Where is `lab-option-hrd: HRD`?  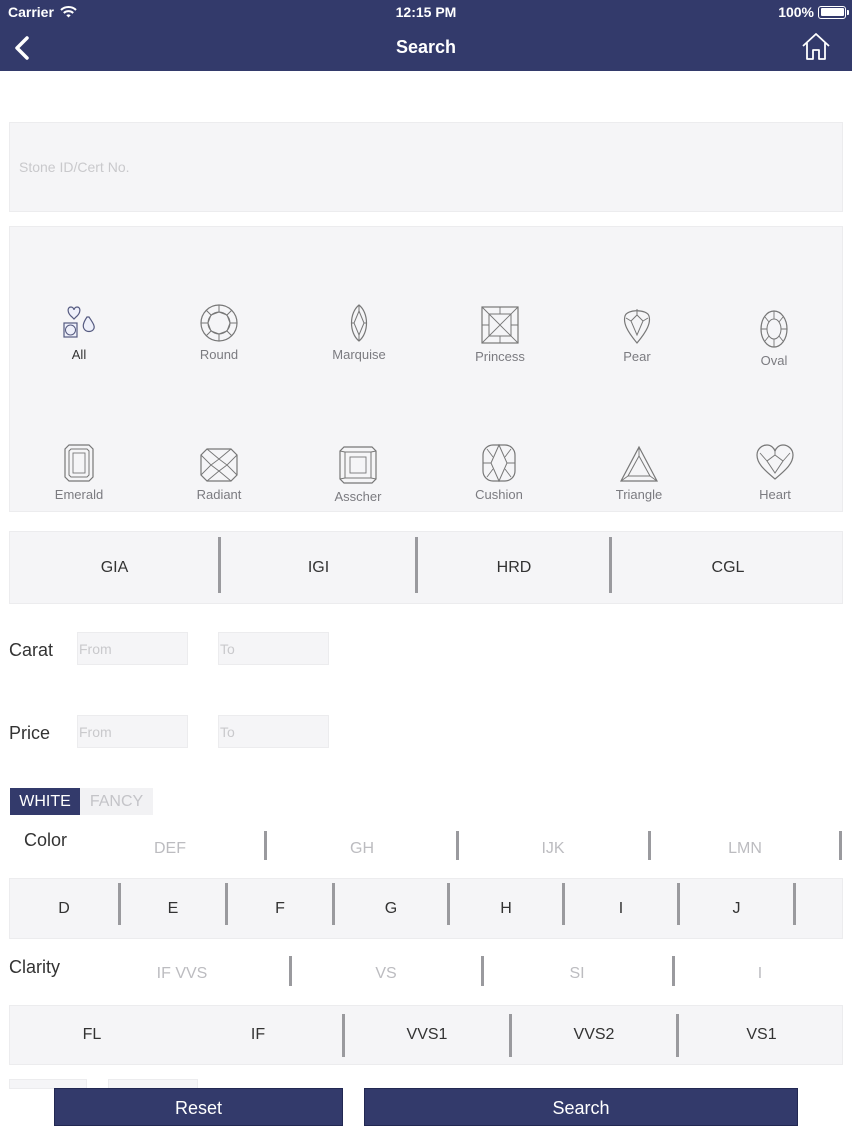
lab-option-hrd: HRD is located at coordinates (514, 567).